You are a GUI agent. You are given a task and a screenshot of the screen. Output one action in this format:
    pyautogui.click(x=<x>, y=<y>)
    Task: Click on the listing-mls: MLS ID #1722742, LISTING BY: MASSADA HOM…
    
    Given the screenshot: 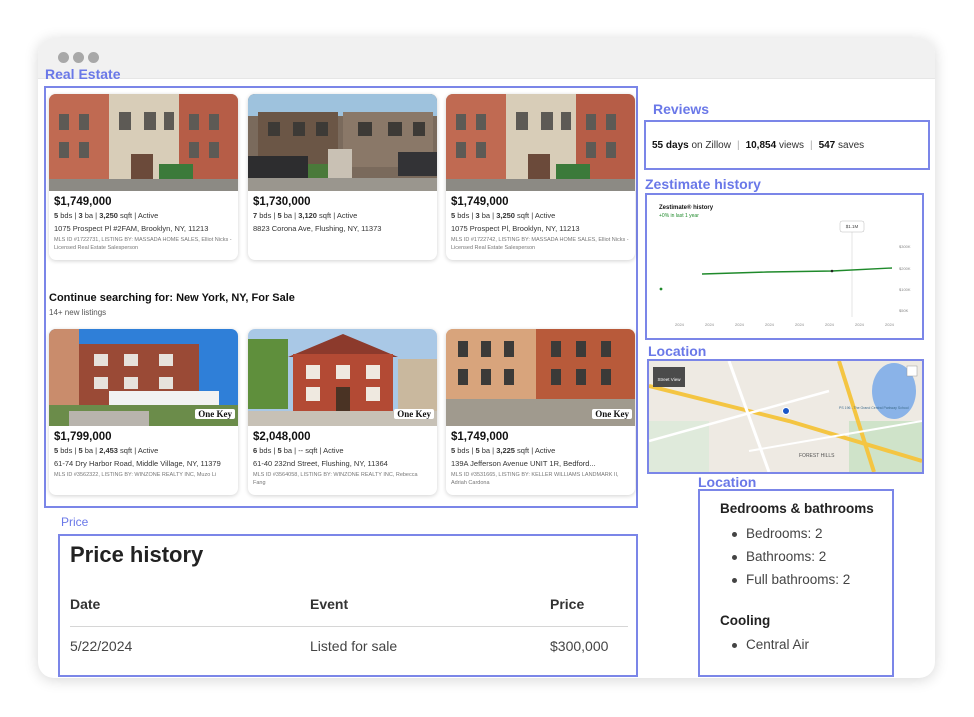 What is the action you would take?
    pyautogui.click(x=540, y=244)
    